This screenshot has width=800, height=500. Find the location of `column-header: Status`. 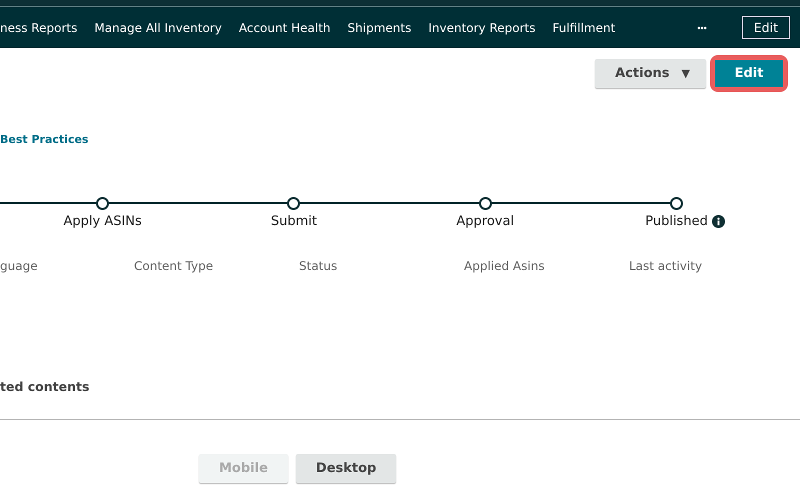

column-header: Status is located at coordinates (318, 267).